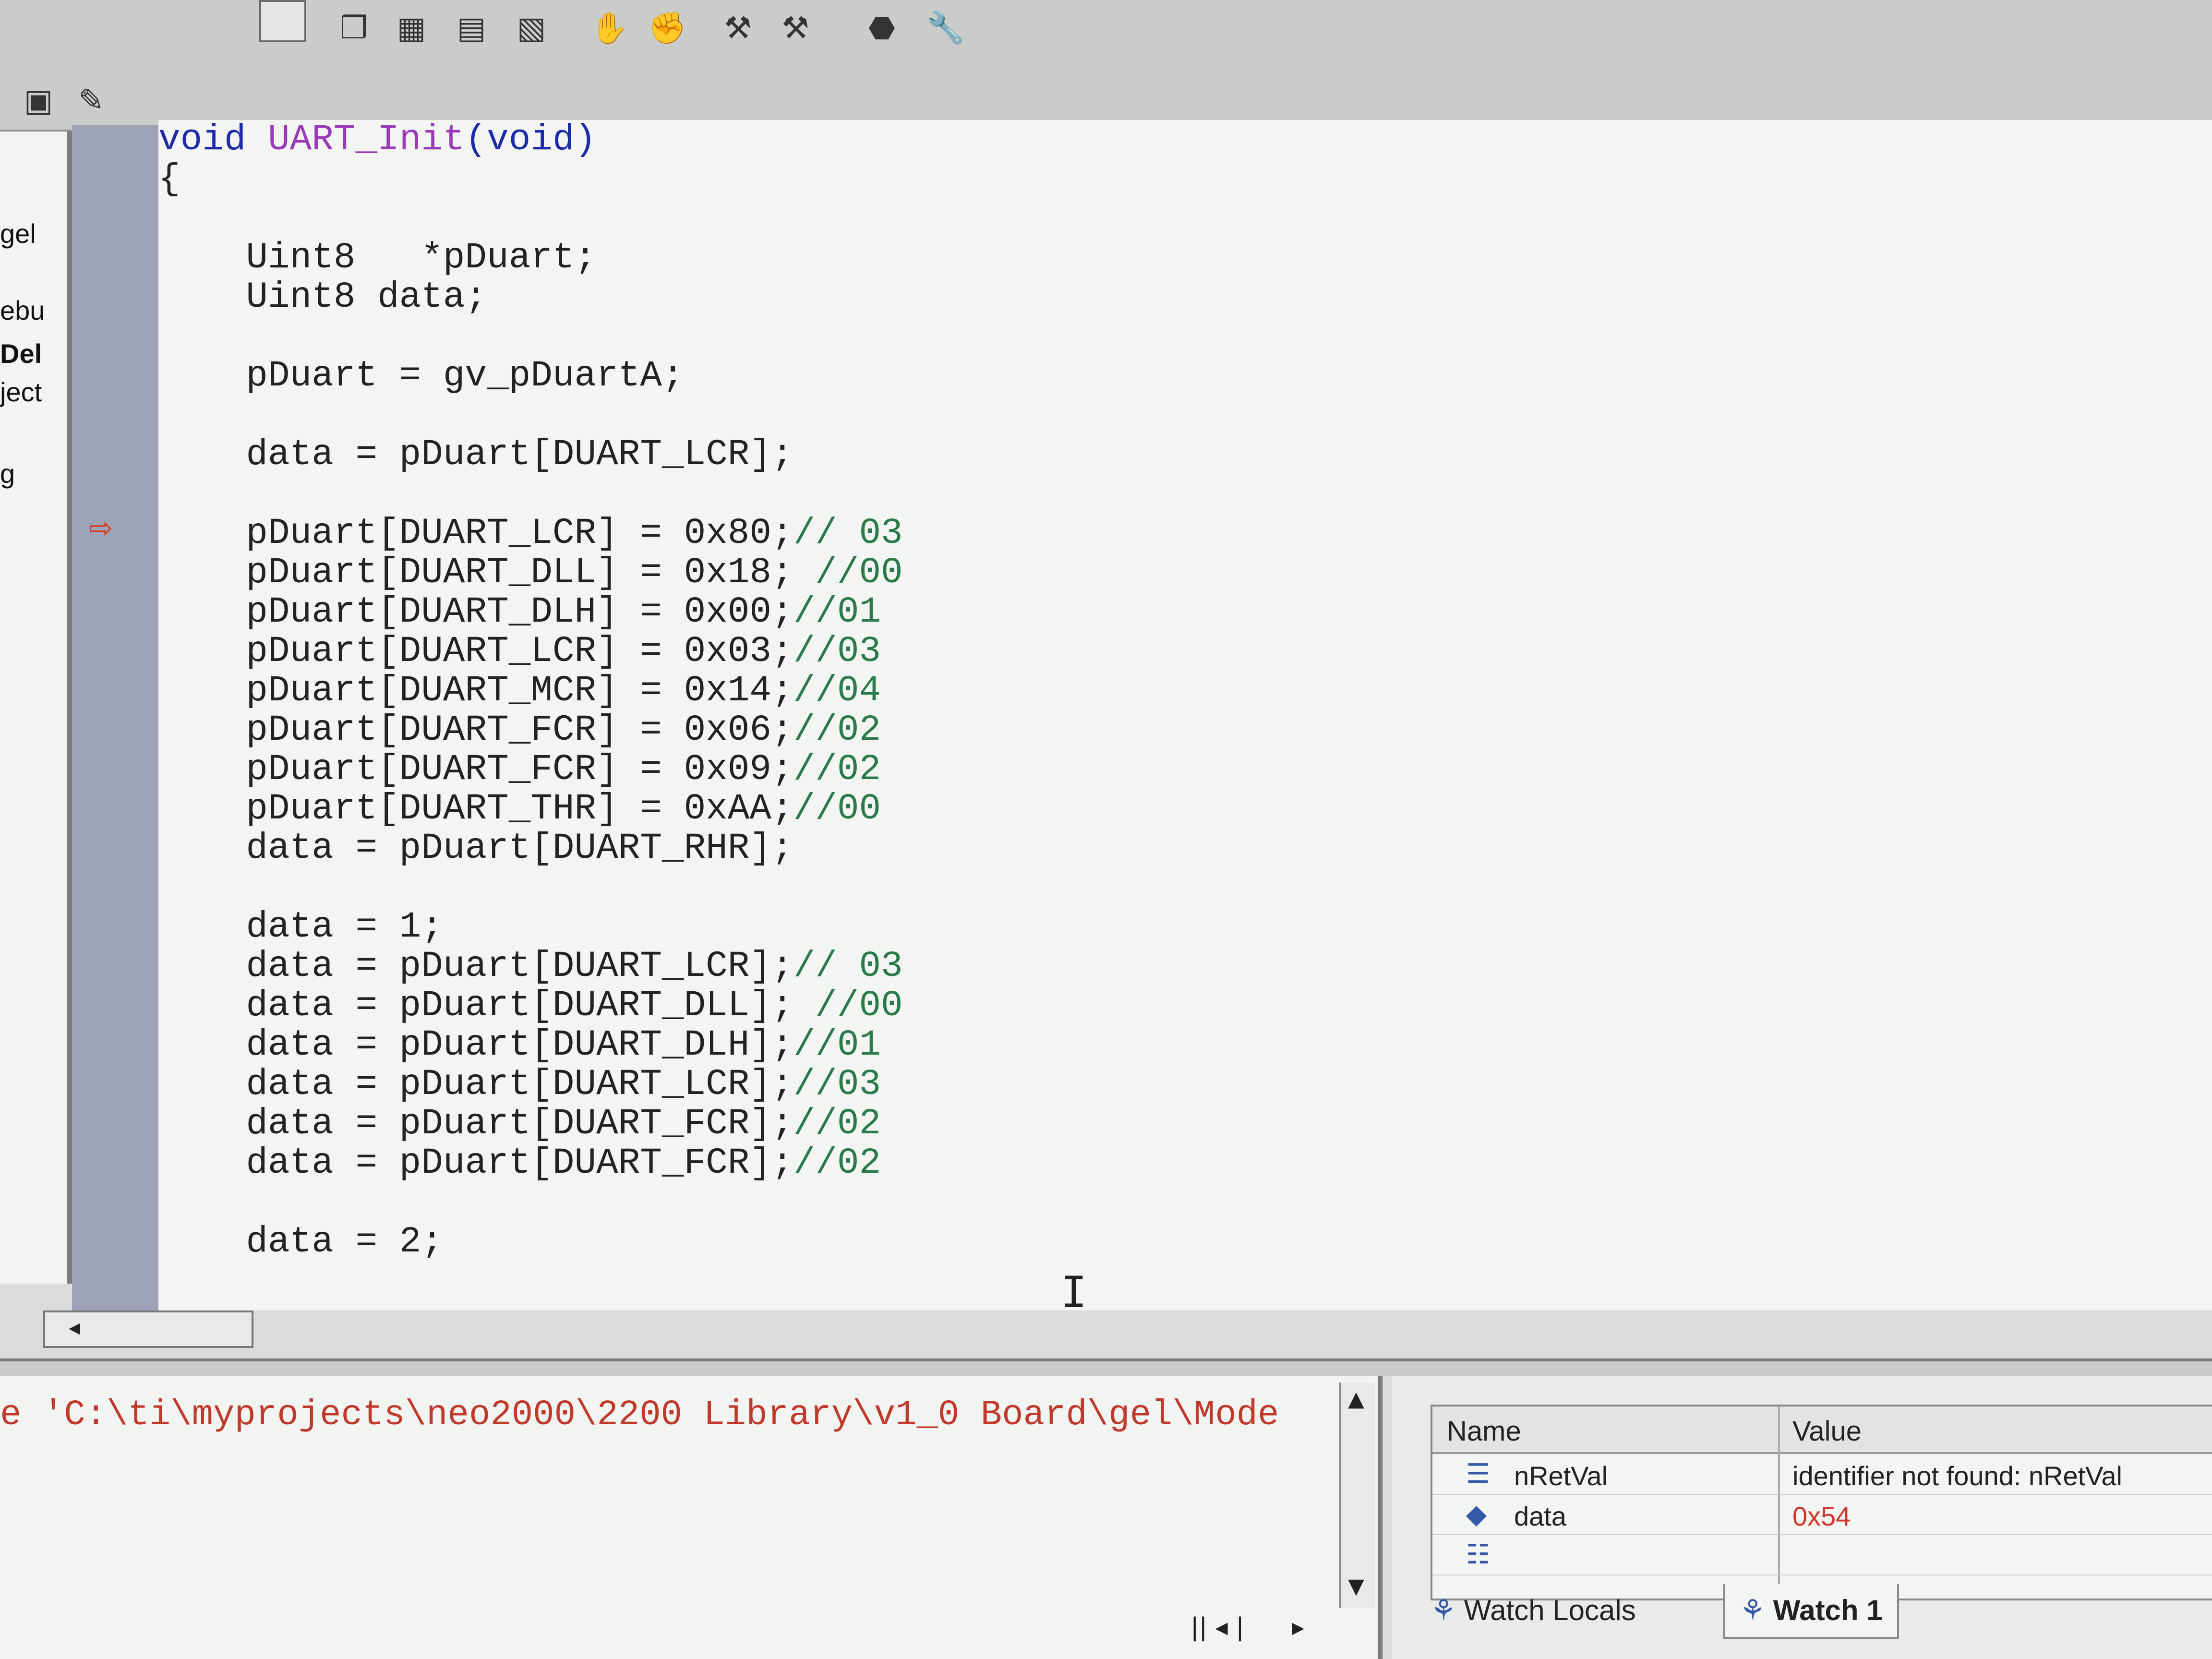 The height and width of the screenshot is (1659, 2212). Describe the element at coordinates (411, 28) in the screenshot. I see `grid-icon: ▦` at that location.